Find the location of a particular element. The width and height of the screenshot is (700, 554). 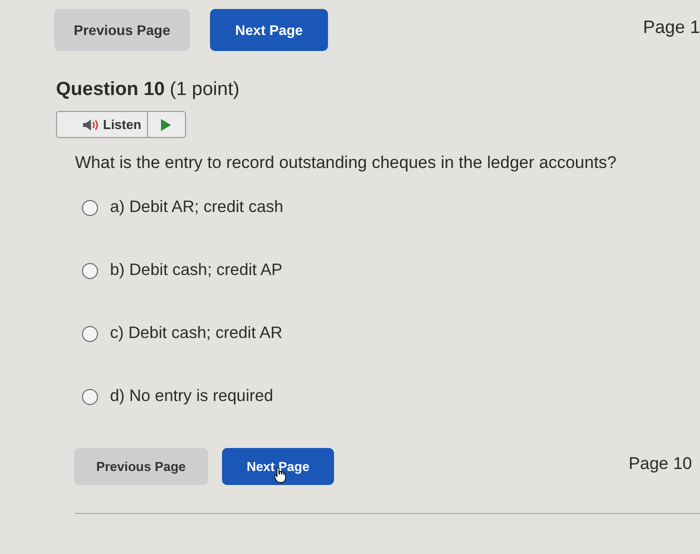

option-label: b) Debit cash; credit AP is located at coordinates (196, 270).